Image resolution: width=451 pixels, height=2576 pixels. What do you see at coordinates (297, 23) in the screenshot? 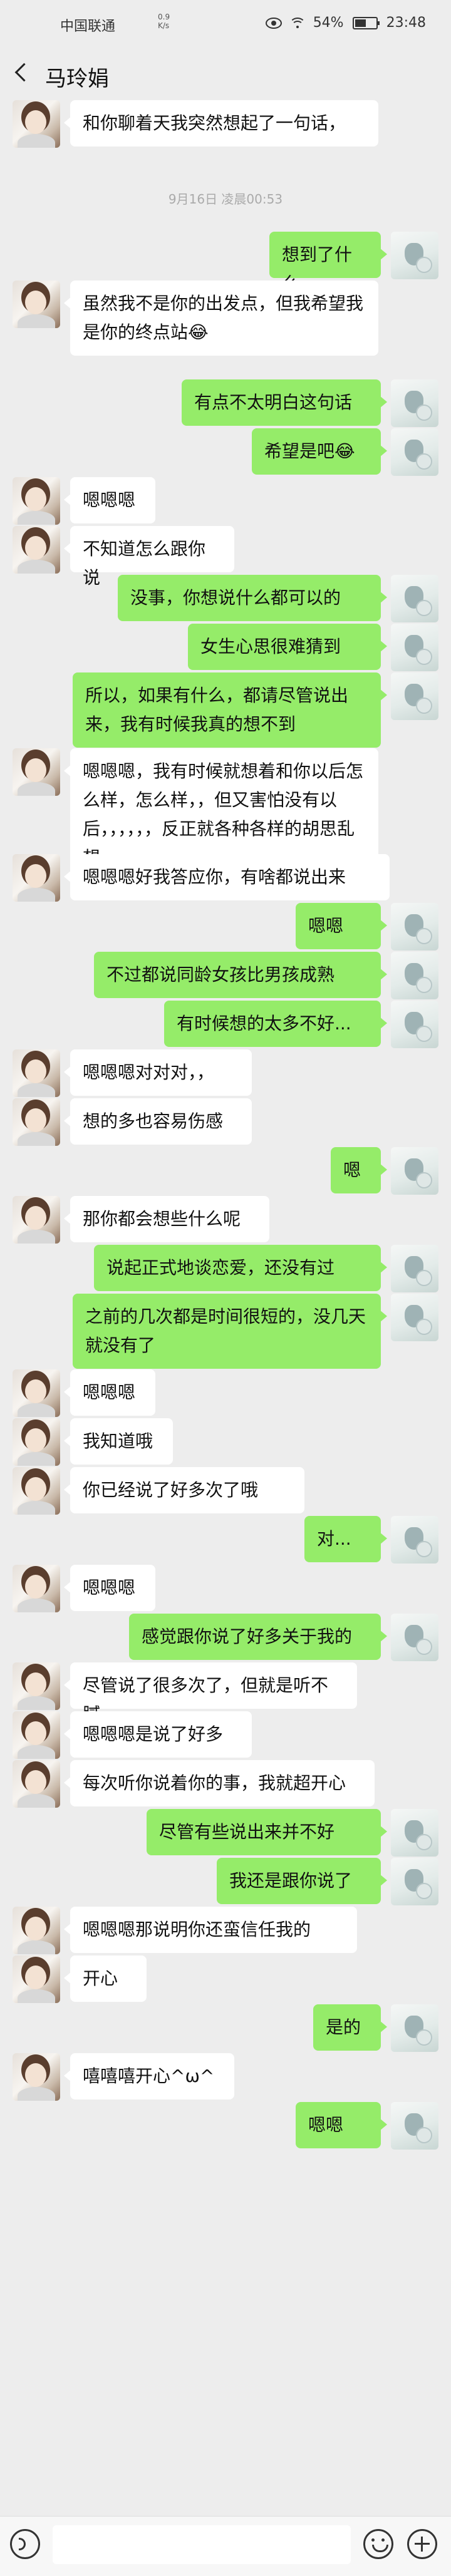
I see `wifi-icon` at bounding box center [297, 23].